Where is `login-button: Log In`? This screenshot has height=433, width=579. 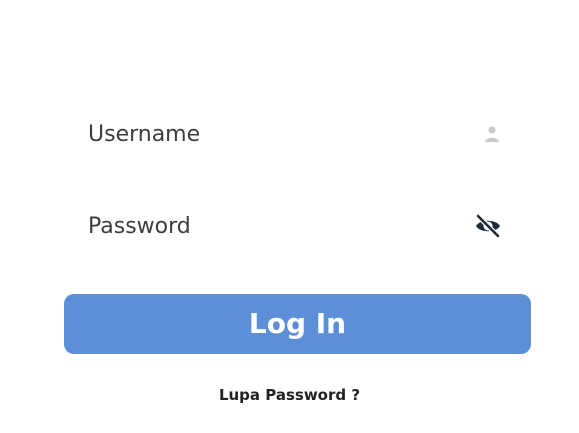
login-button: Log In is located at coordinates (297, 324).